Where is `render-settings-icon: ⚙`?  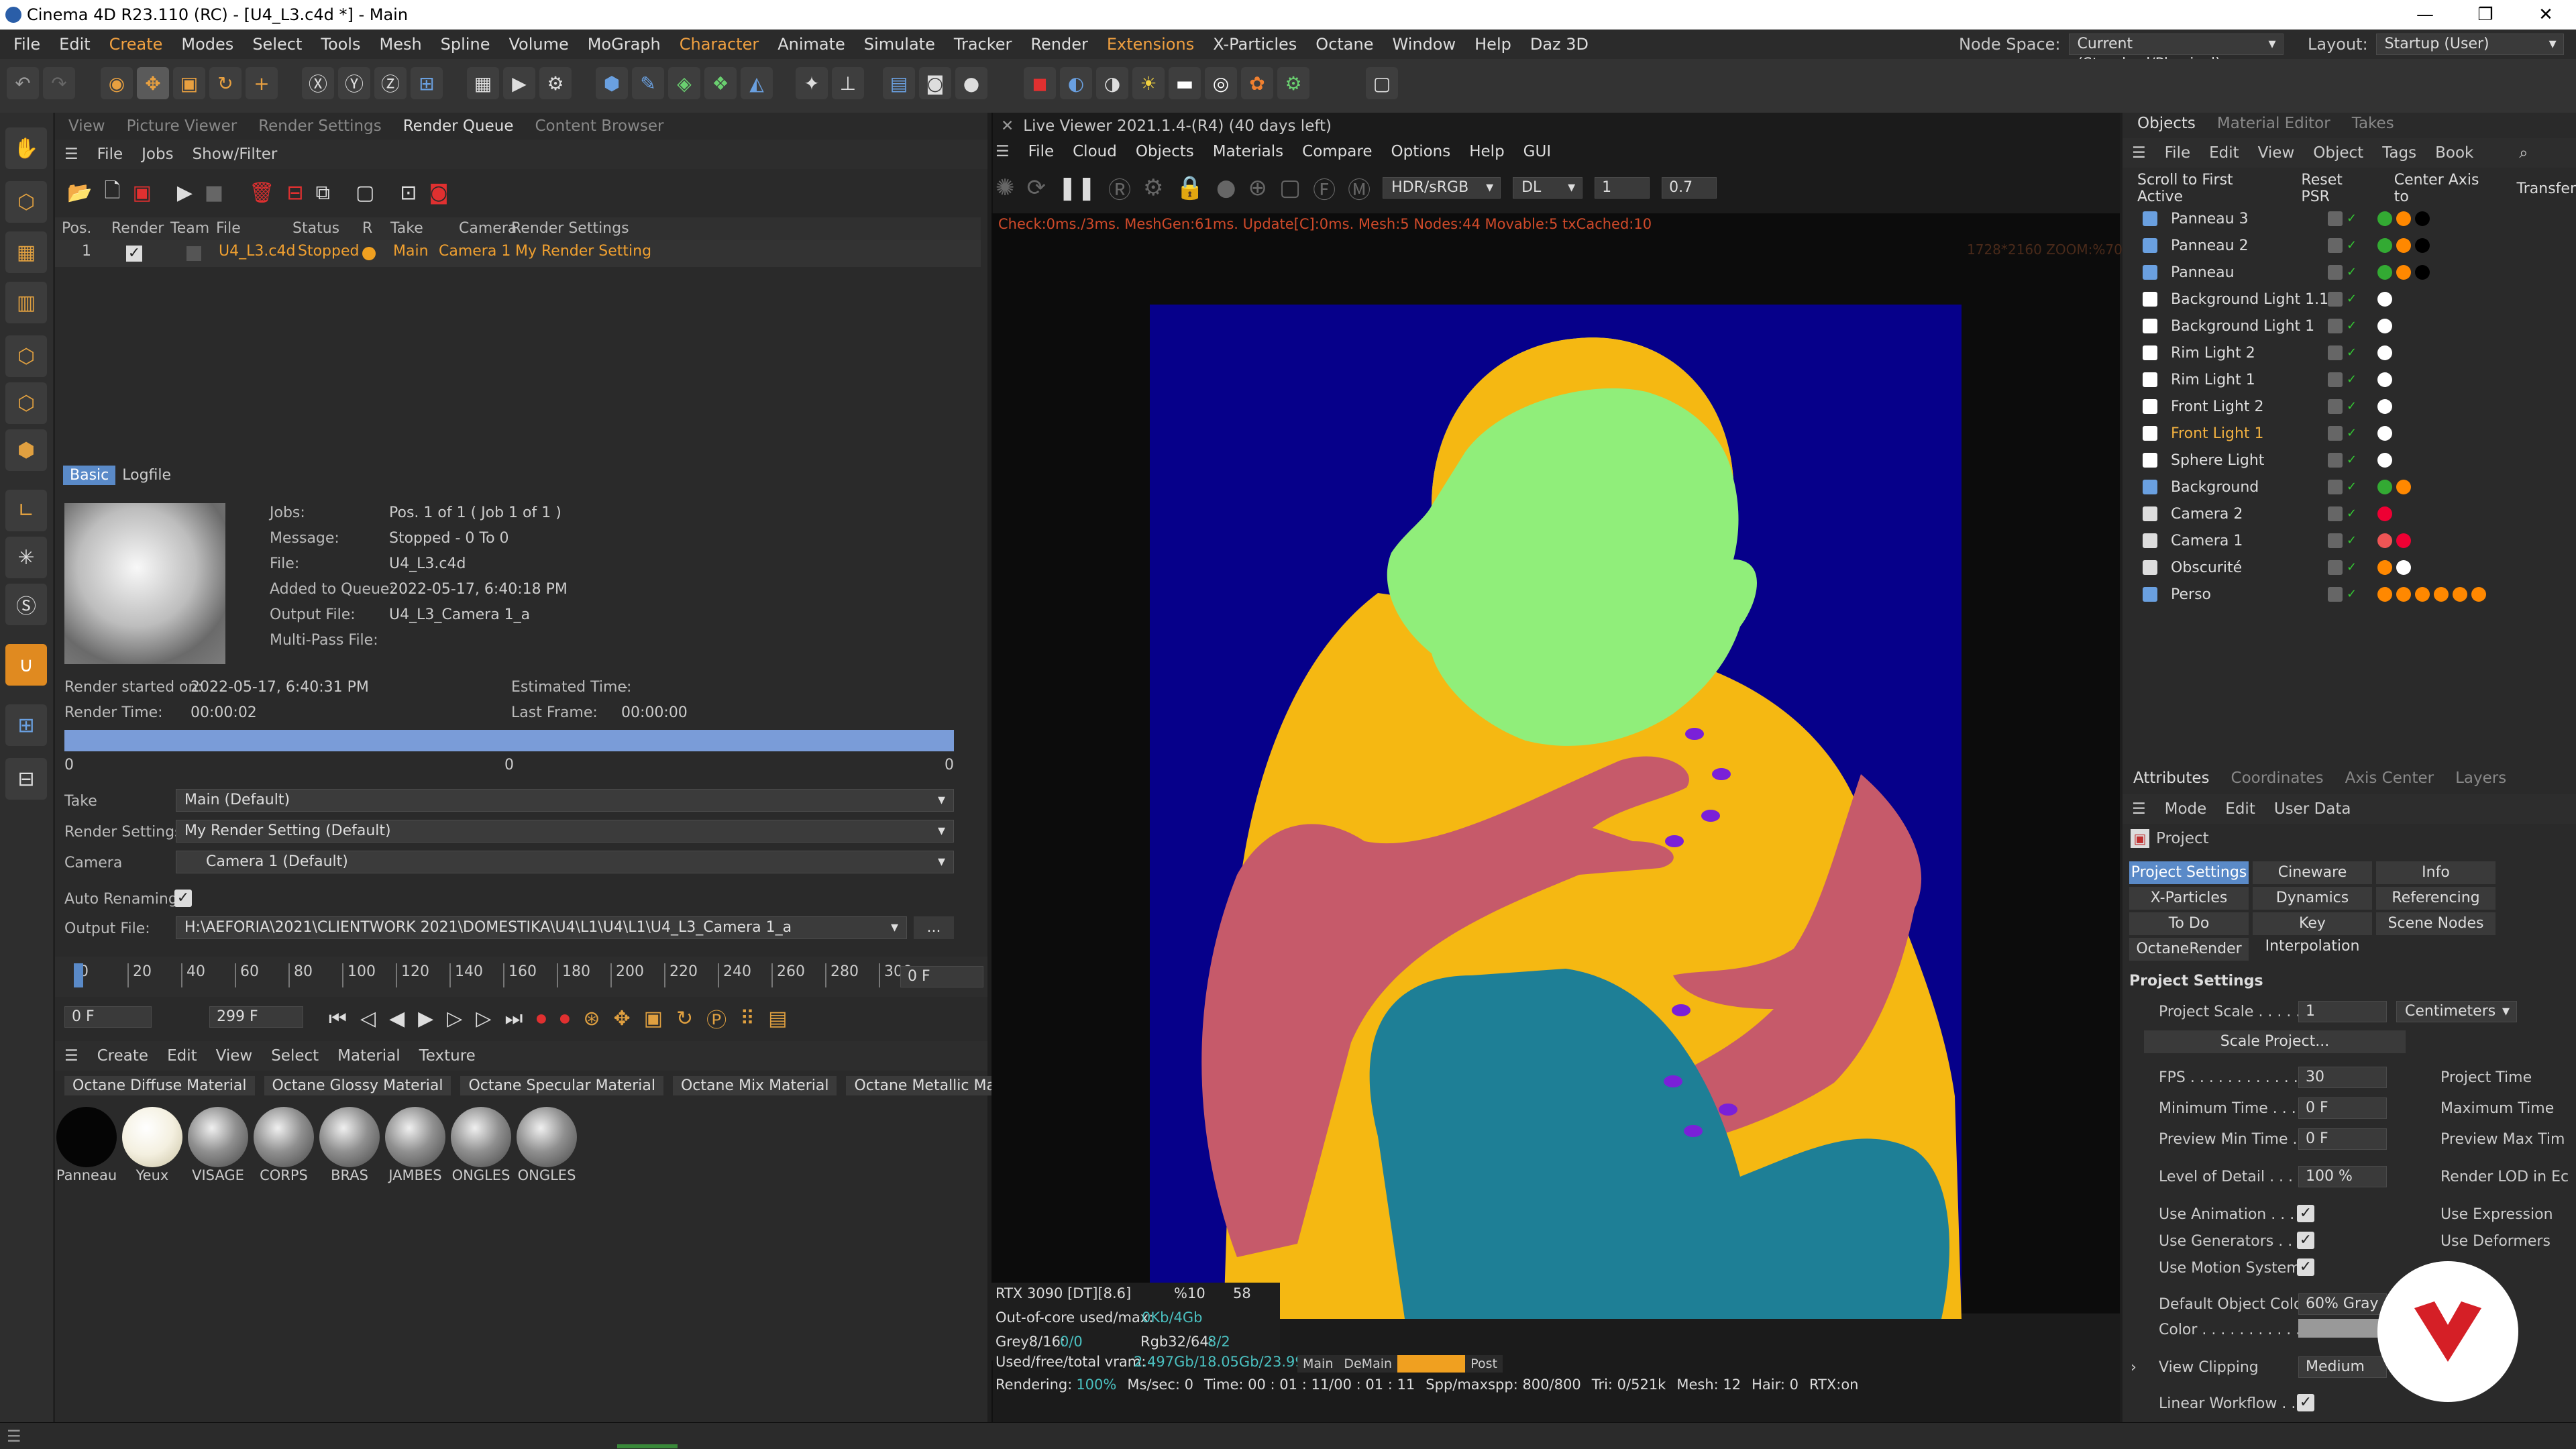
render-settings-icon: ⚙ is located at coordinates (555, 83).